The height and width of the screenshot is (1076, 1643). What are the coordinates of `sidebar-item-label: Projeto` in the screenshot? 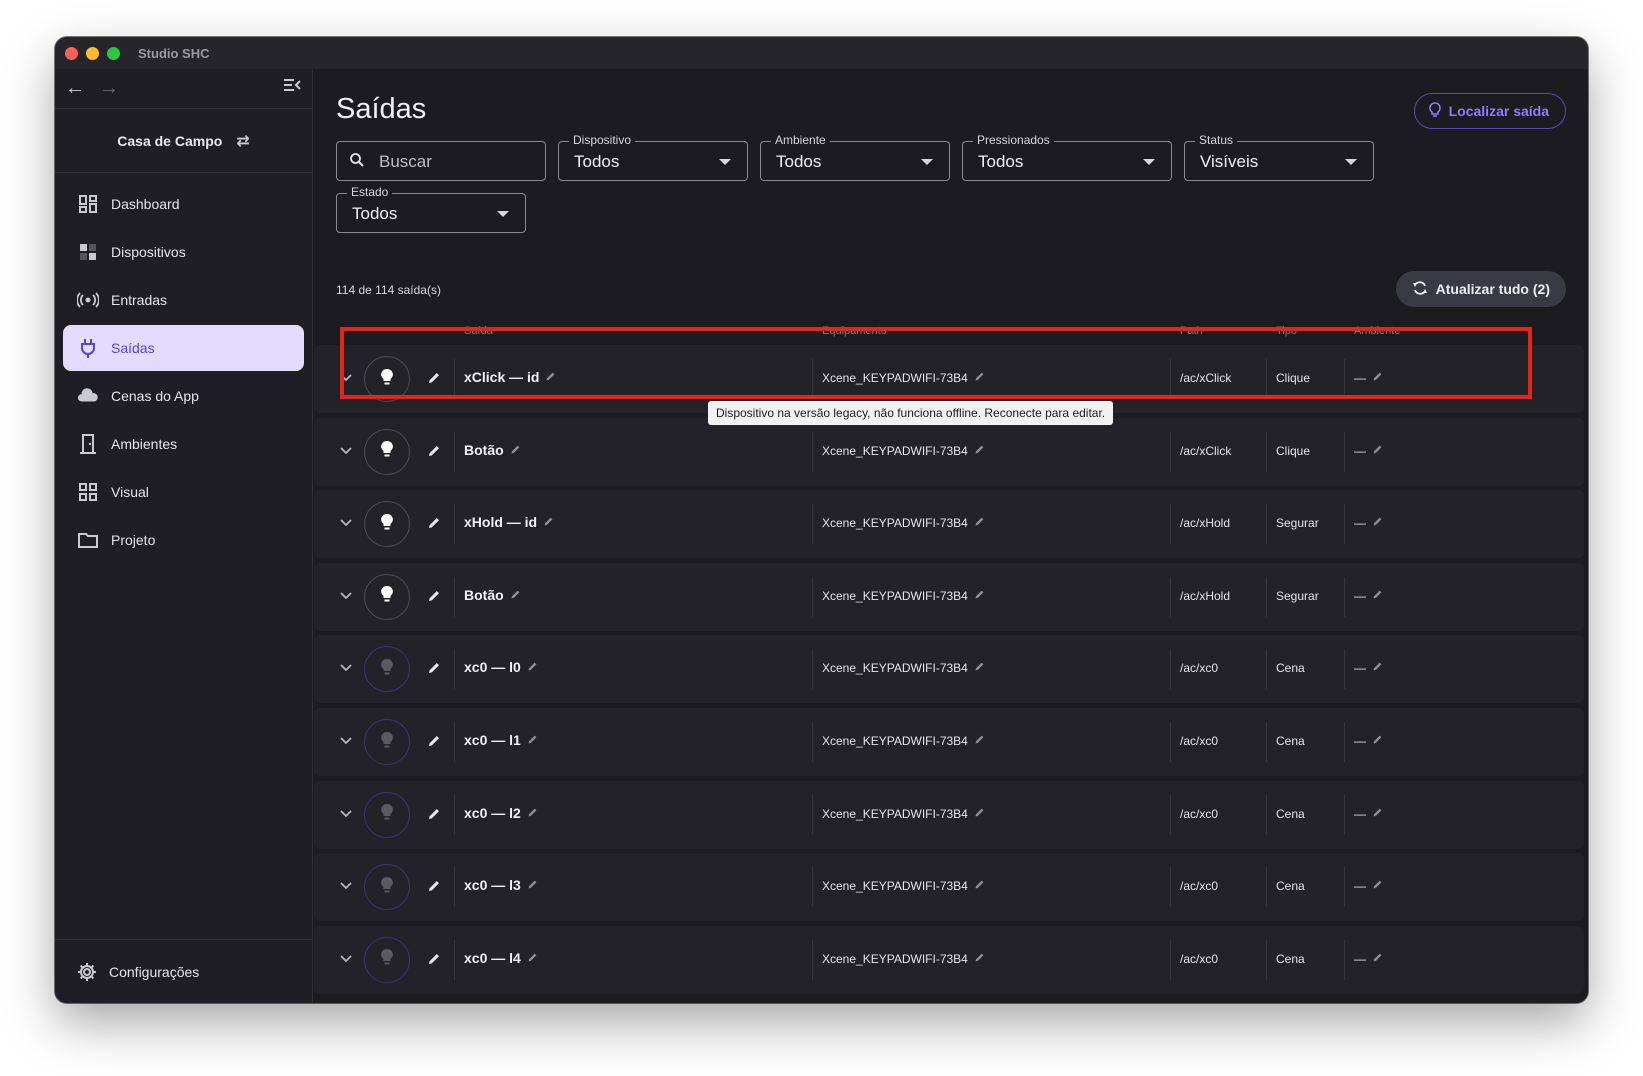 It's located at (133, 540).